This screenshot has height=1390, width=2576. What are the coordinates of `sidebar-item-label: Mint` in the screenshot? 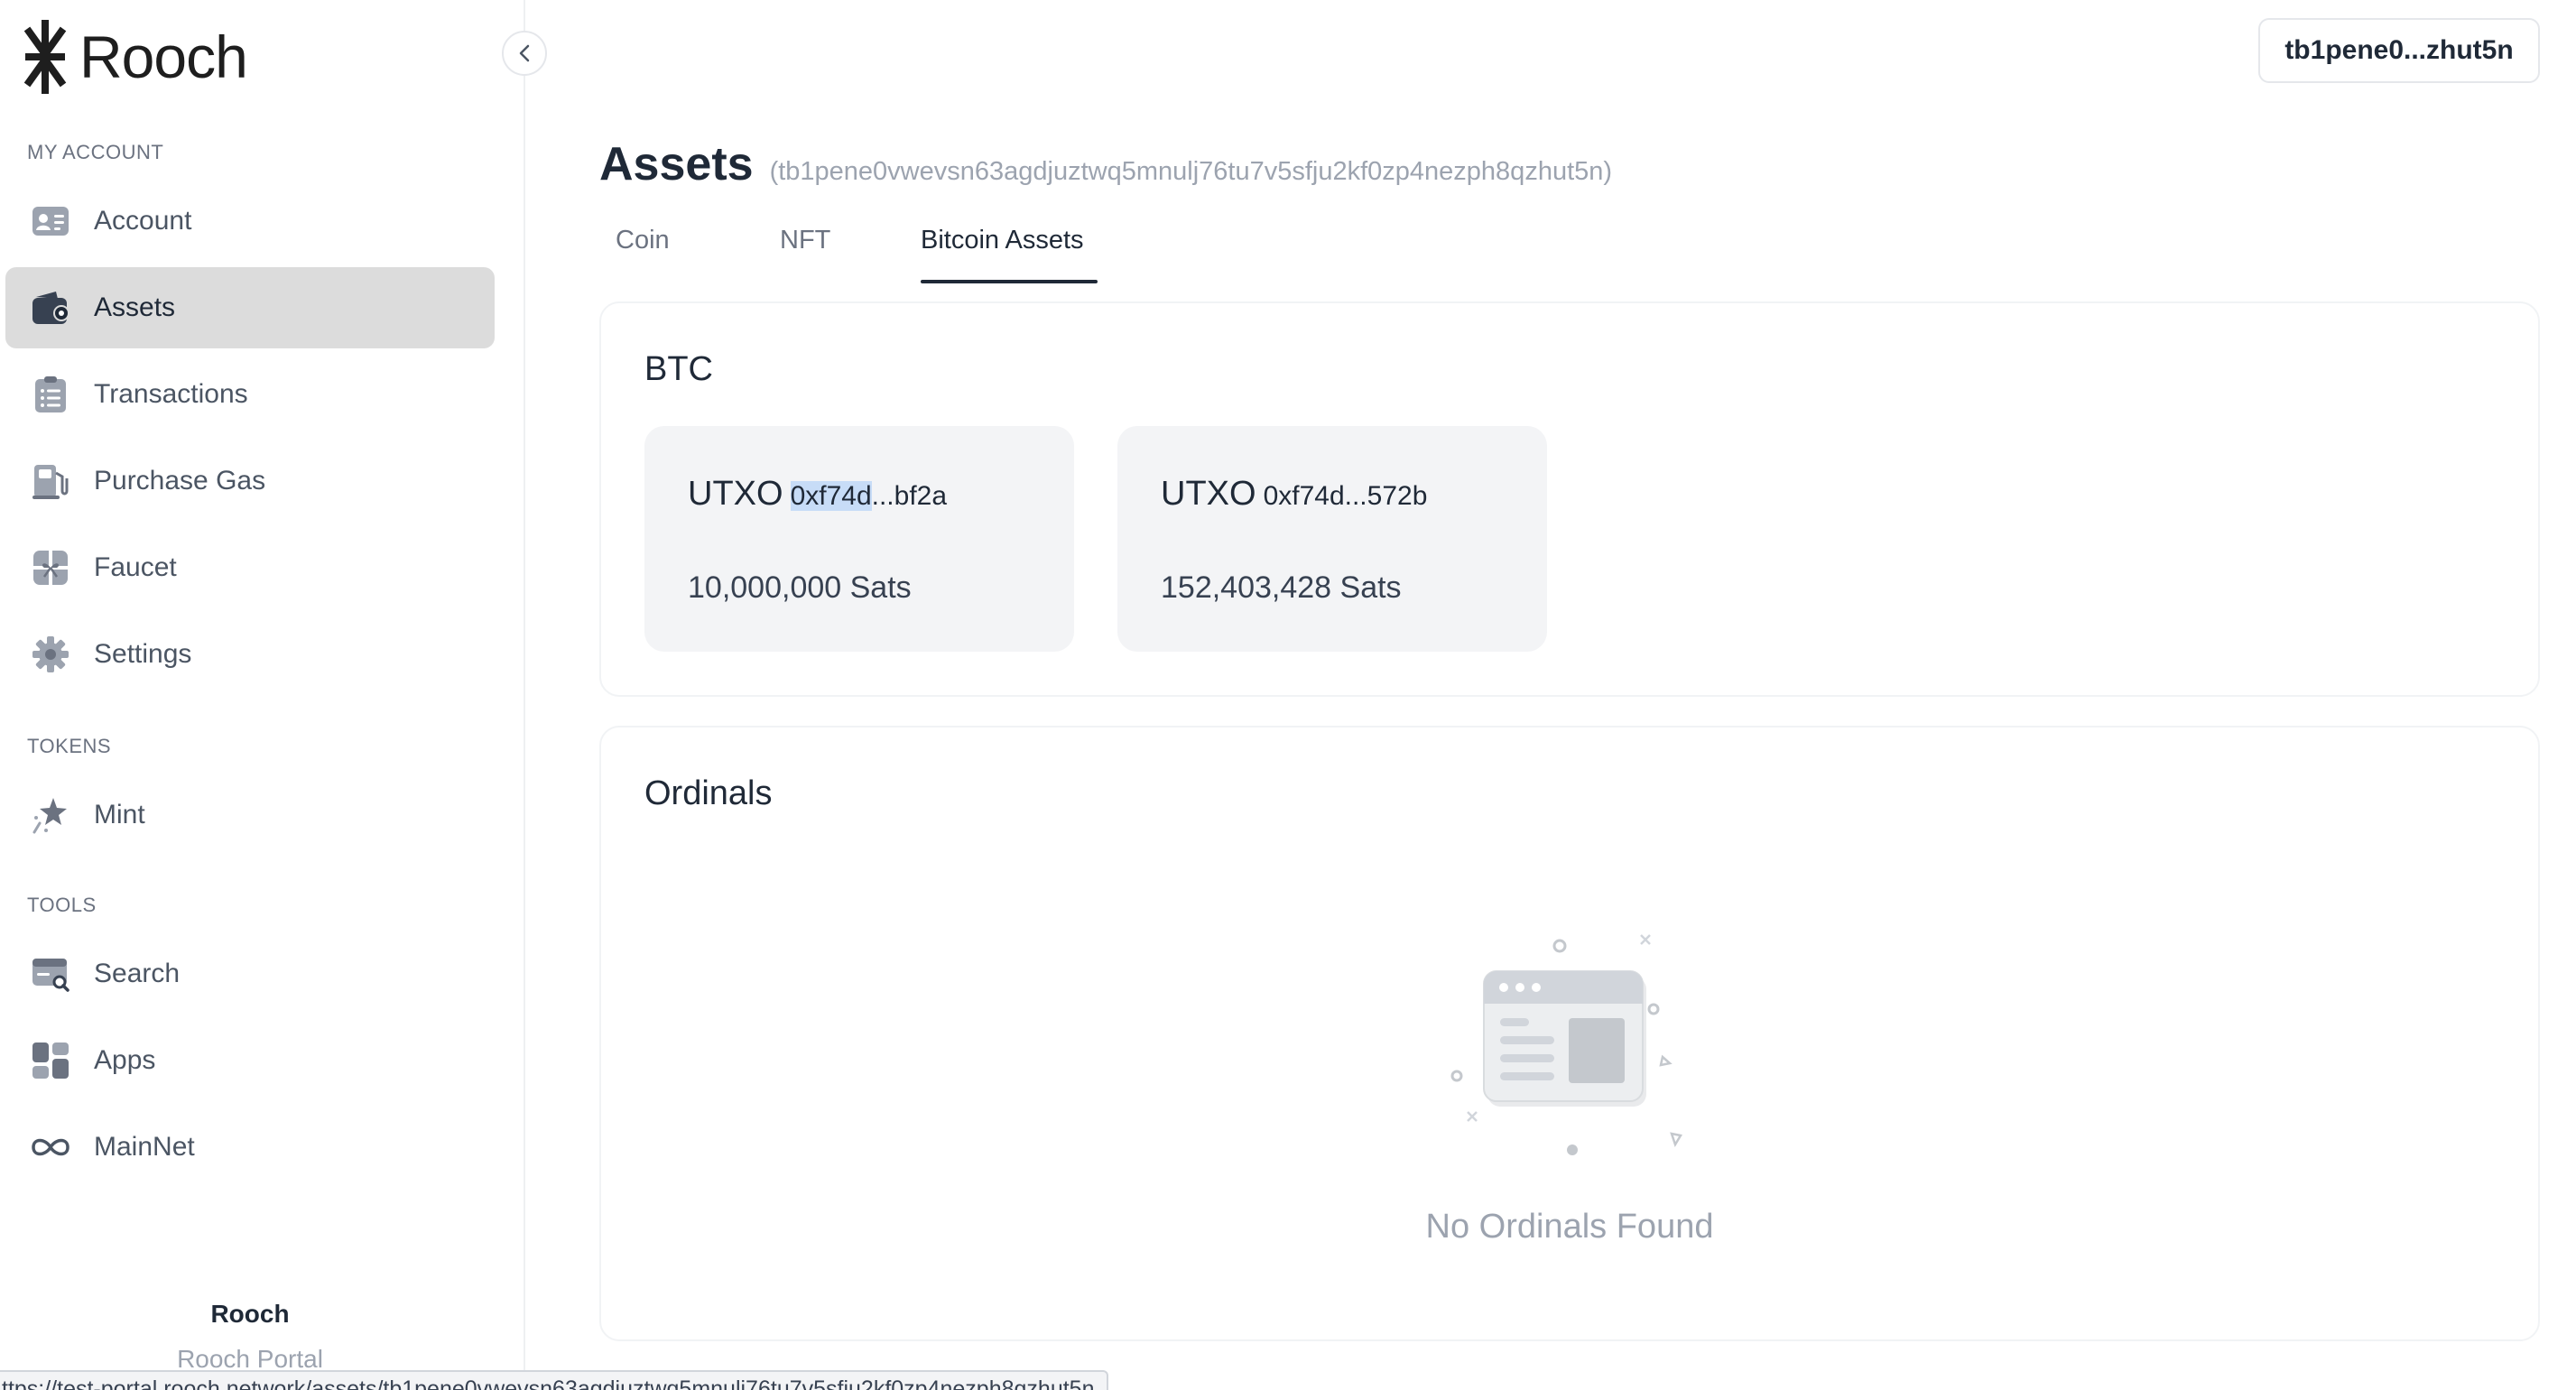 It's located at (120, 814).